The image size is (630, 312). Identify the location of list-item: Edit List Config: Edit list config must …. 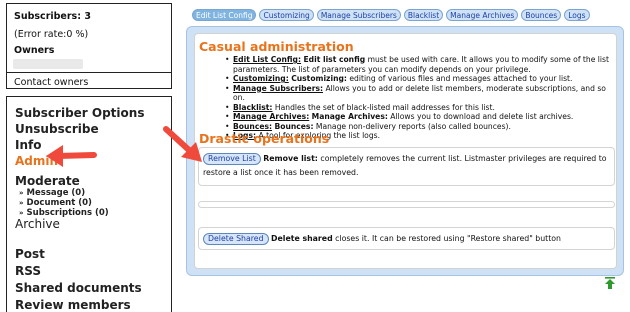
(419, 64).